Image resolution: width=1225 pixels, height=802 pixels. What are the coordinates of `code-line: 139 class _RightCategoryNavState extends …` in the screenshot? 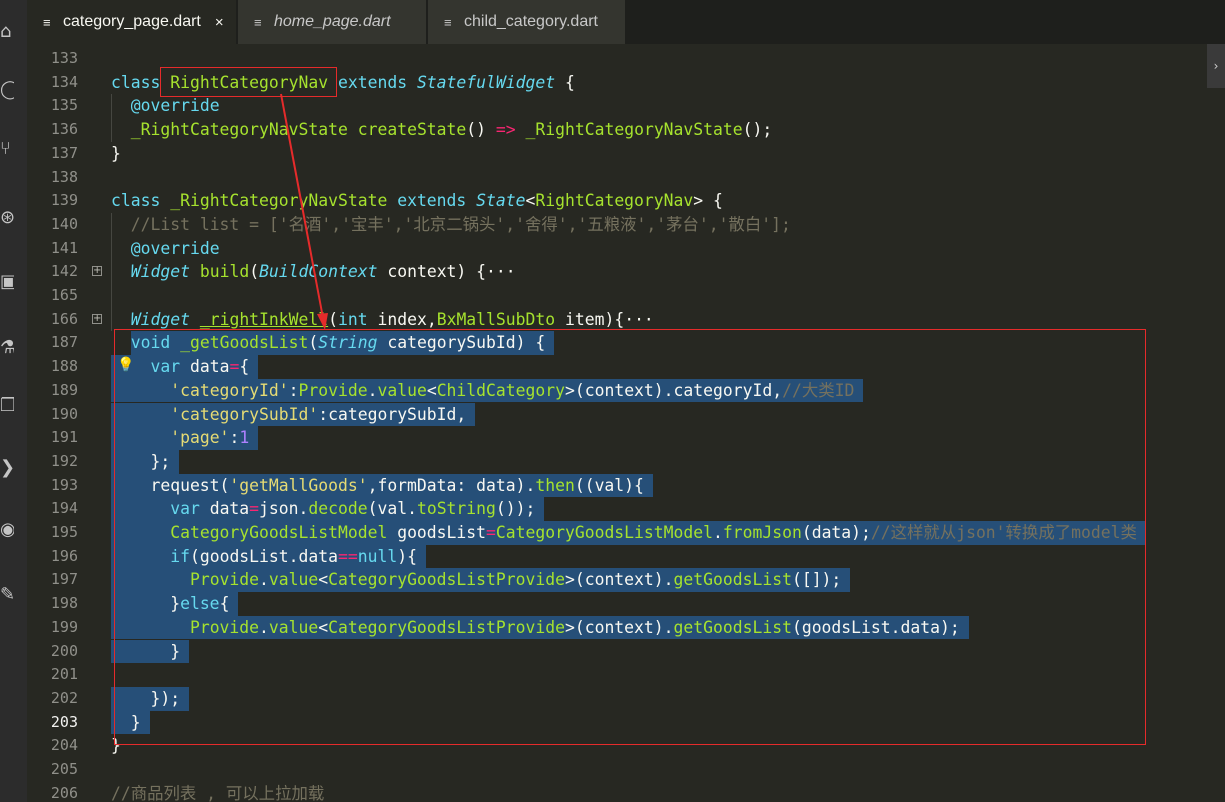 It's located at (617, 201).